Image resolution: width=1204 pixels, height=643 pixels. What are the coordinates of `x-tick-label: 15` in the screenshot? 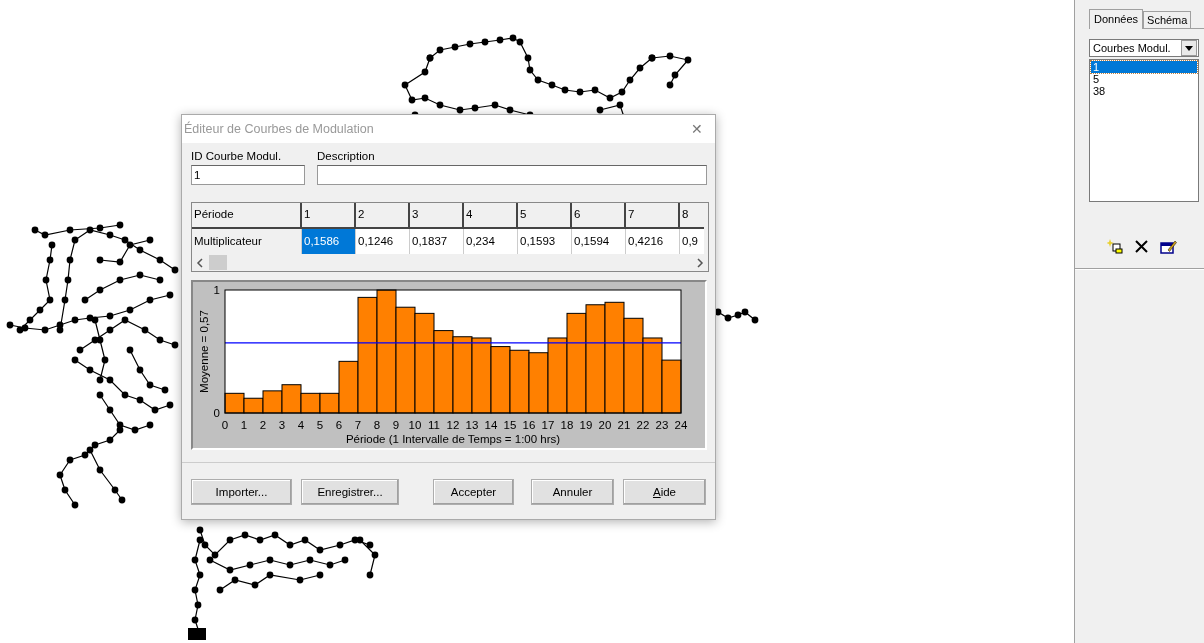 It's located at (510, 425).